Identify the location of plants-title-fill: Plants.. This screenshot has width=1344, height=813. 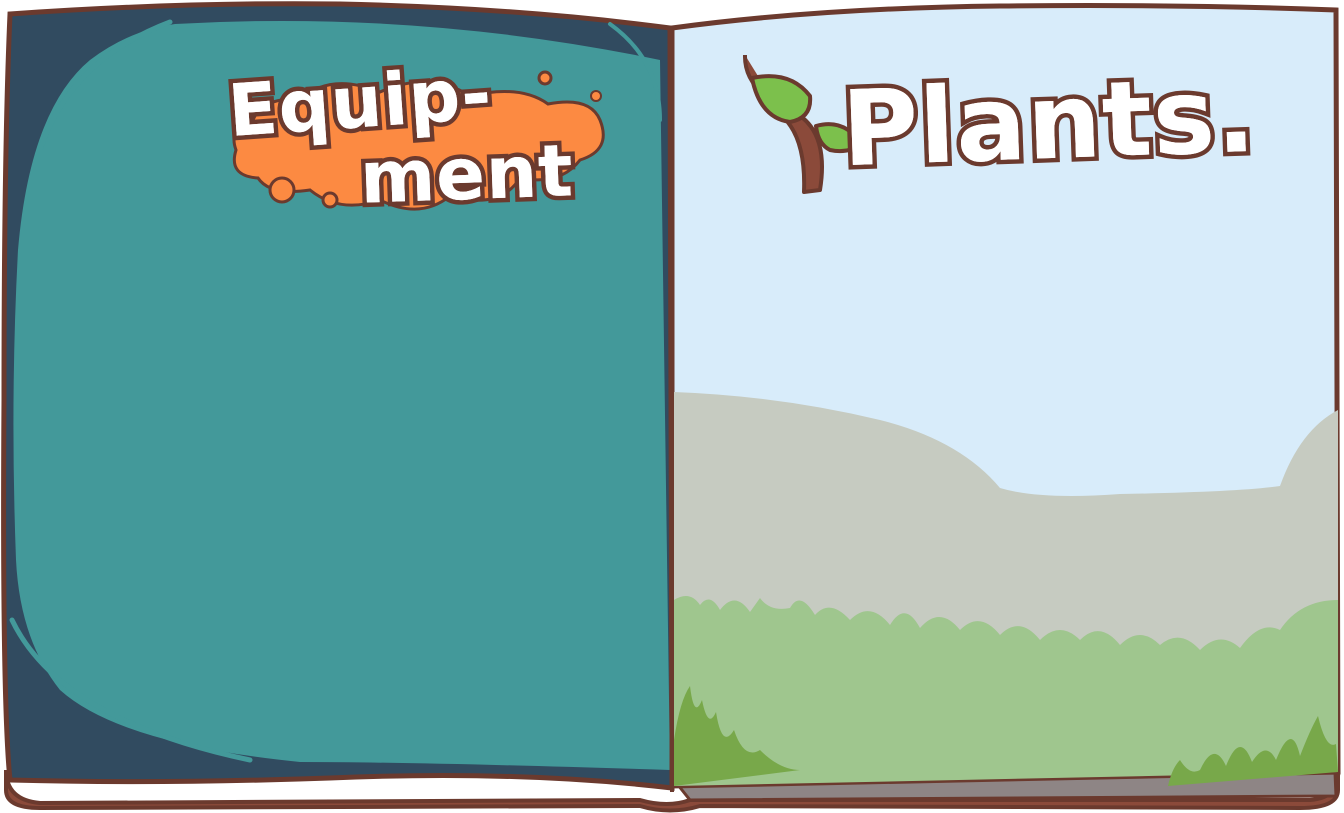
(1049, 122).